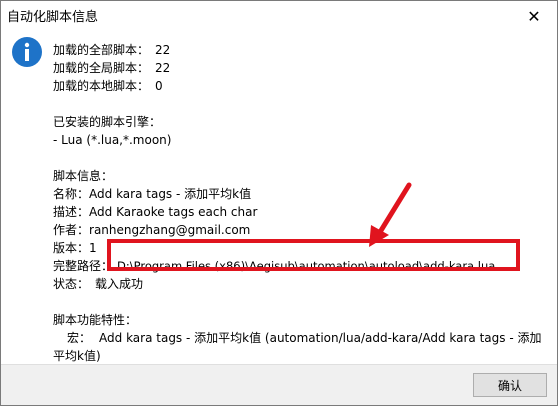  I want to click on window-title: 自动化脚本信息, so click(53, 17).